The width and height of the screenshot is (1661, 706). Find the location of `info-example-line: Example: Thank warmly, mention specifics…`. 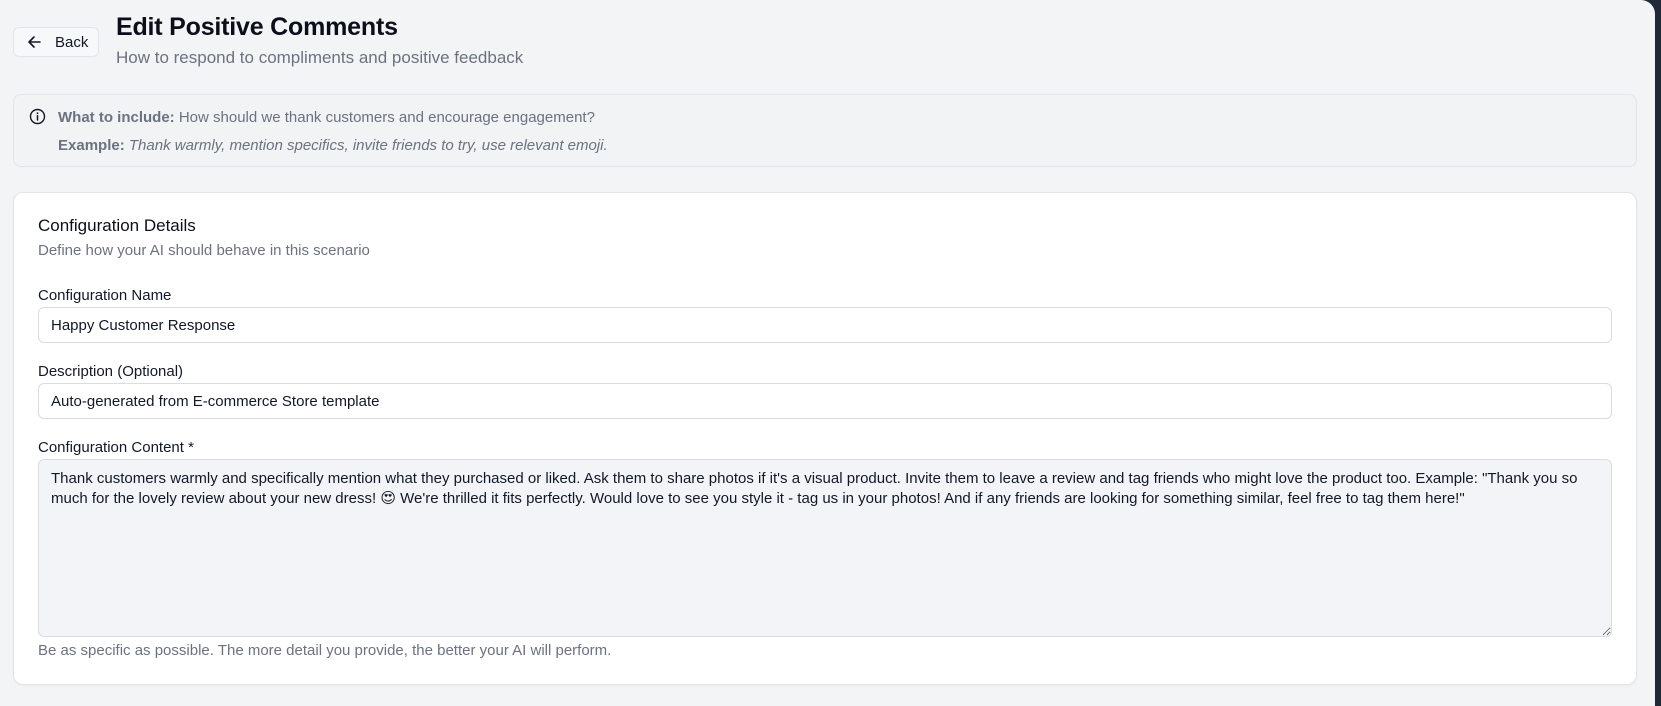

info-example-line: Example: Thank warmly, mention specifics… is located at coordinates (333, 145).